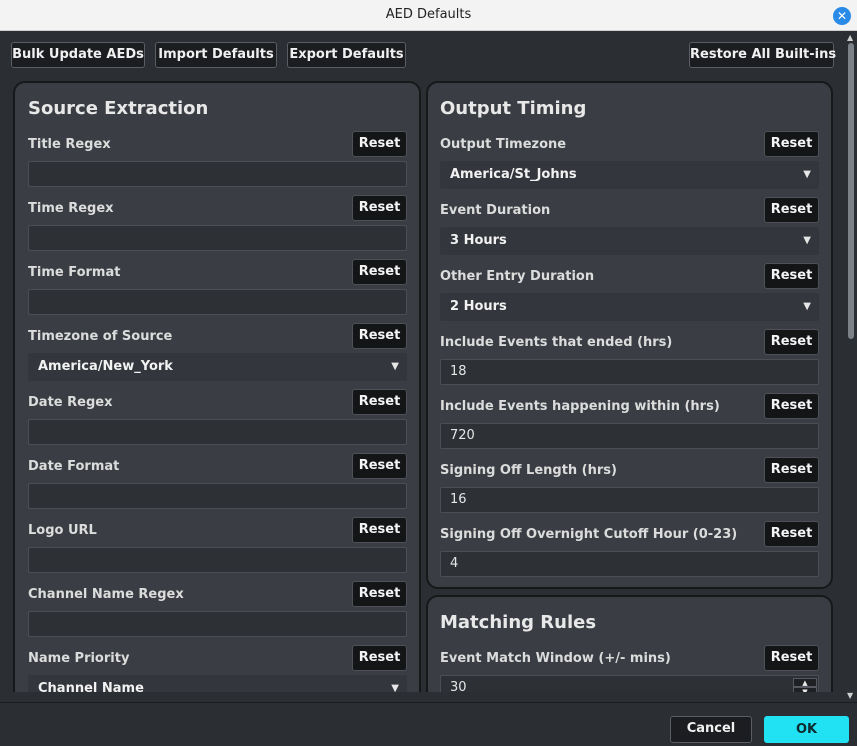 The height and width of the screenshot is (746, 857). I want to click on spin-buttons: ▲ ▼, so click(805, 685).